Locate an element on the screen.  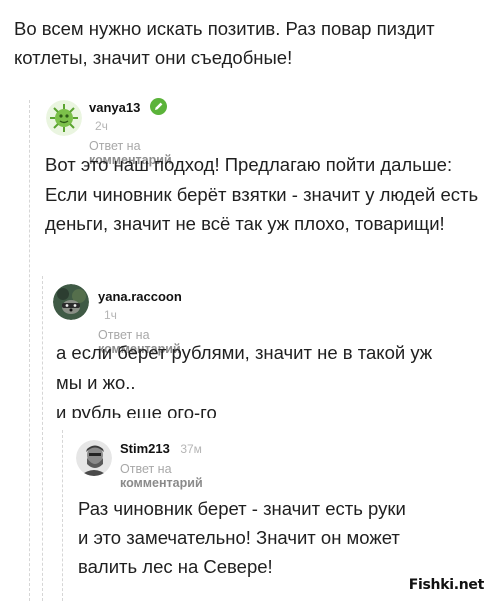
raccoon-avatar-icon is located at coordinates (71, 302).